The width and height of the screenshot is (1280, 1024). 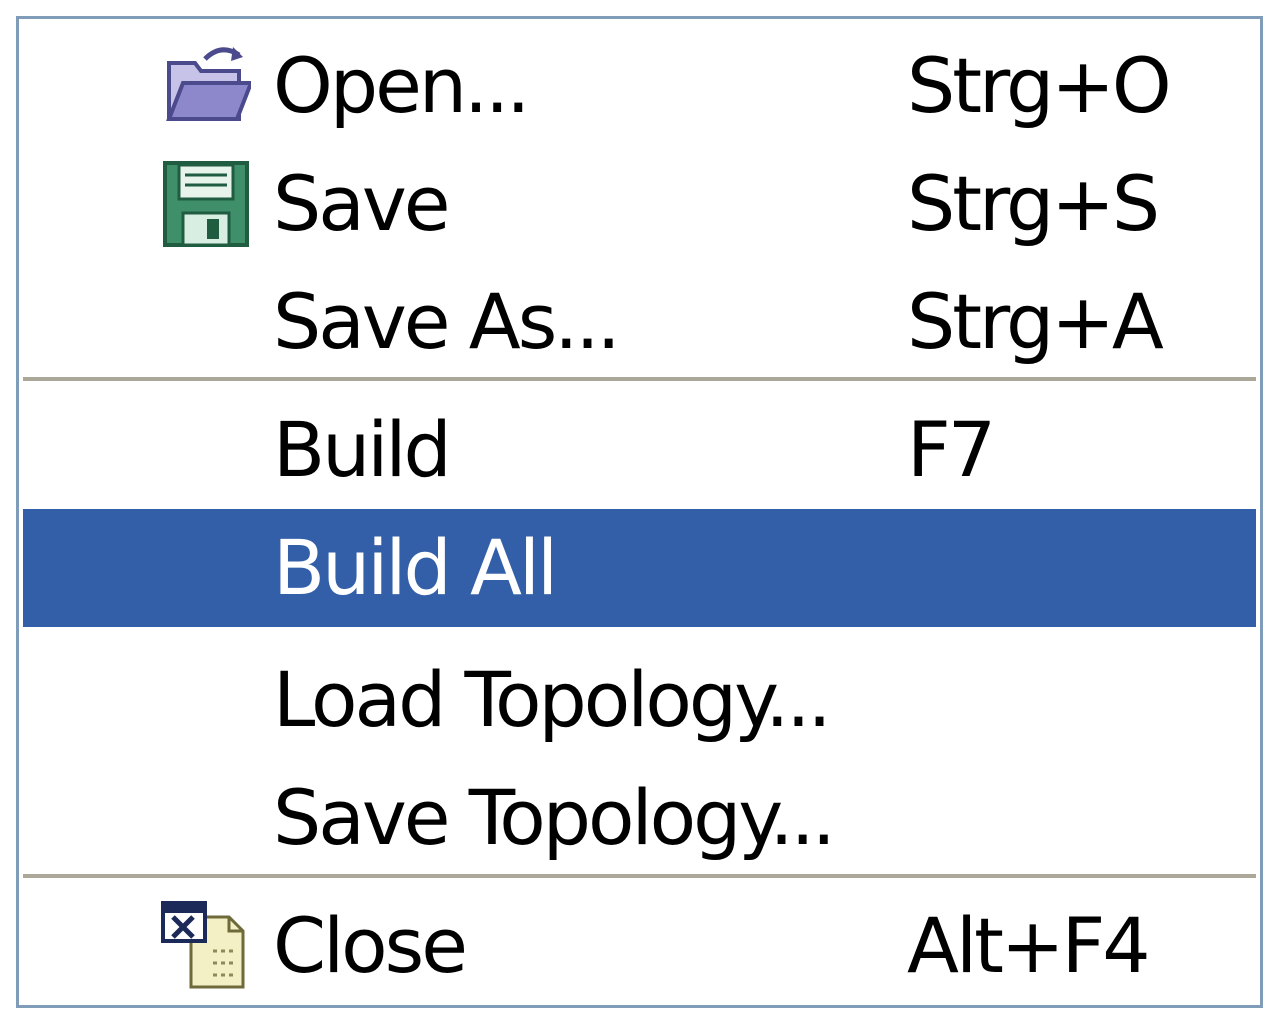 I want to click on menu-item-build: Build F7, so click(x=639, y=450).